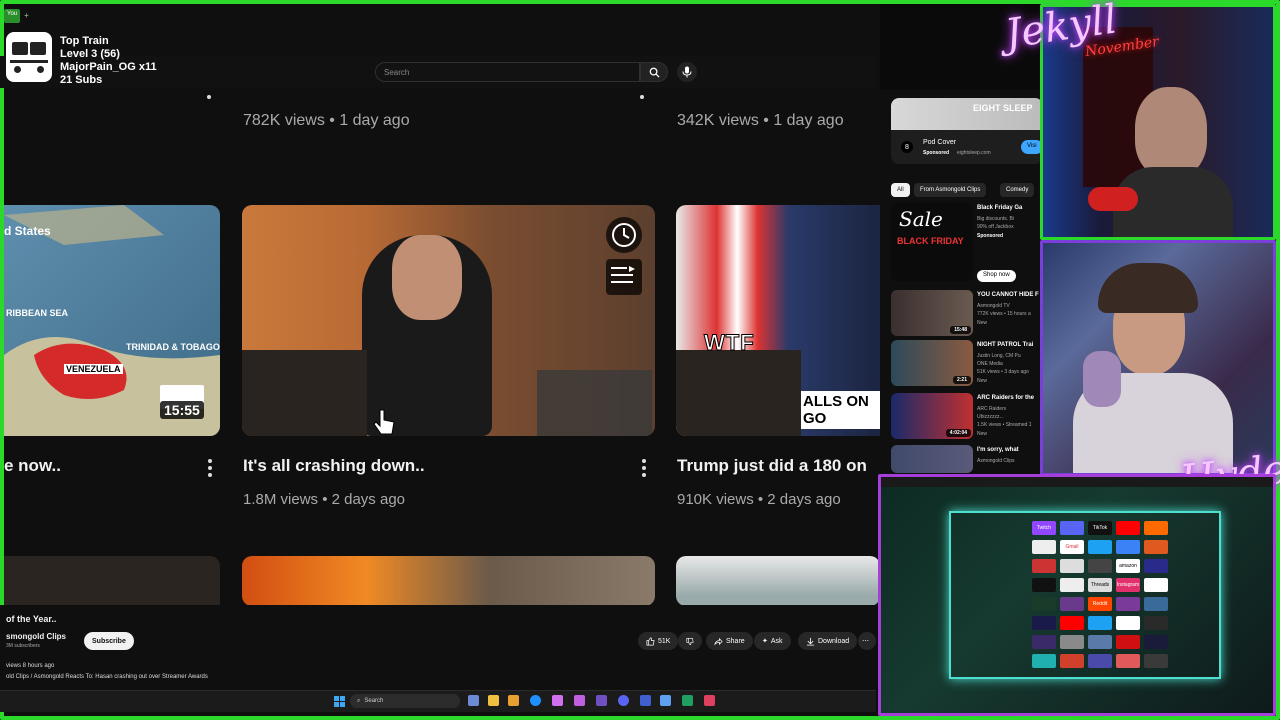 This screenshot has width=1280, height=720. What do you see at coordinates (729, 641) in the screenshot?
I see `share-button: Share` at bounding box center [729, 641].